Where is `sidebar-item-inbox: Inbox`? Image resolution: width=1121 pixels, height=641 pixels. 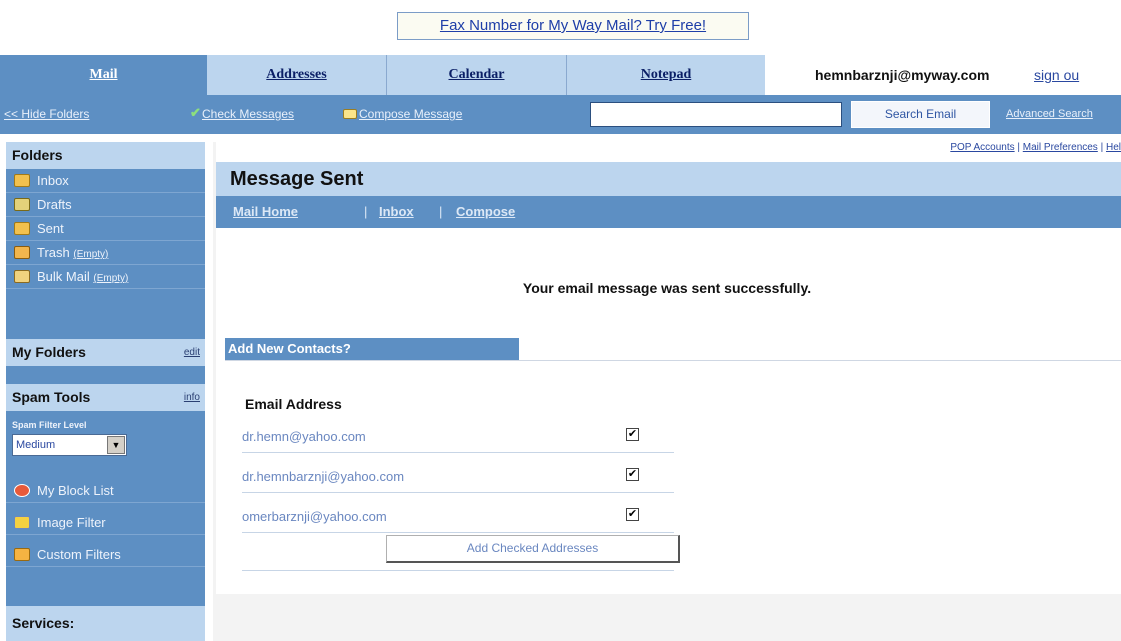
sidebar-item-inbox: Inbox is located at coordinates (105, 181).